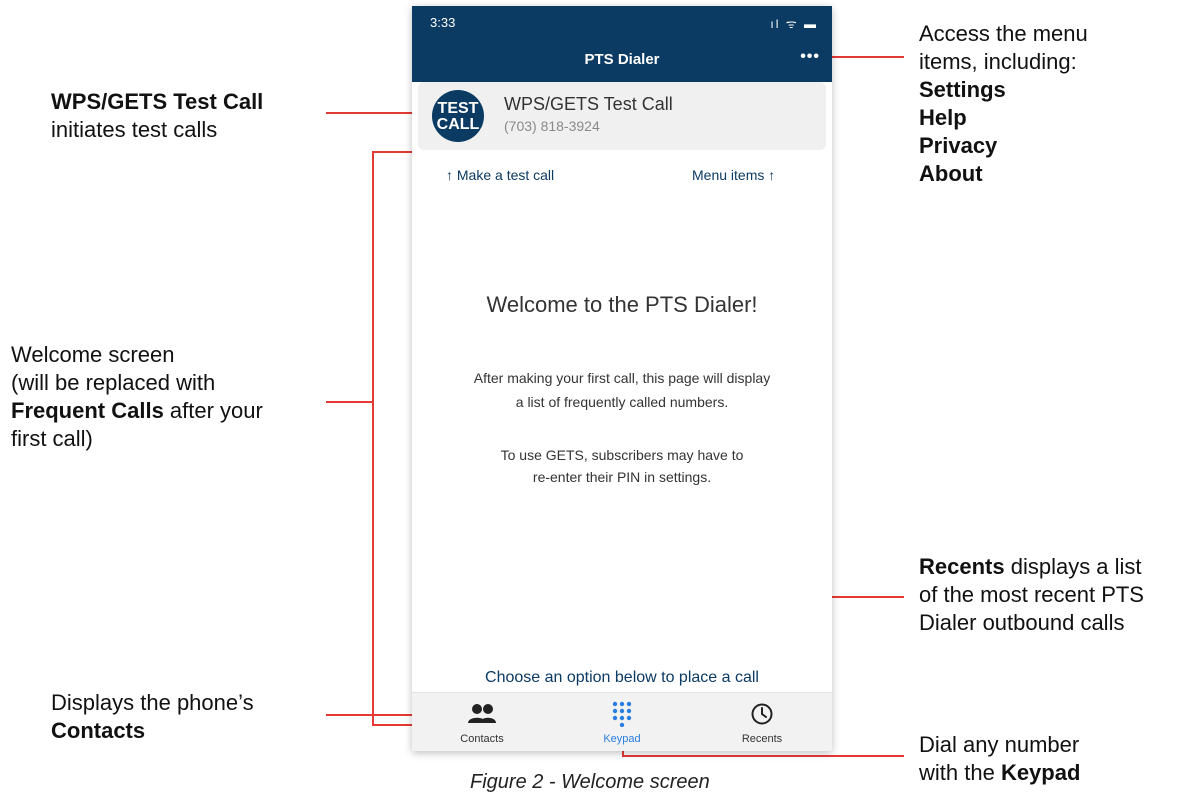 The height and width of the screenshot is (794, 1191). What do you see at coordinates (958, 145) in the screenshot?
I see `annotation-menu-item: Privacy` at bounding box center [958, 145].